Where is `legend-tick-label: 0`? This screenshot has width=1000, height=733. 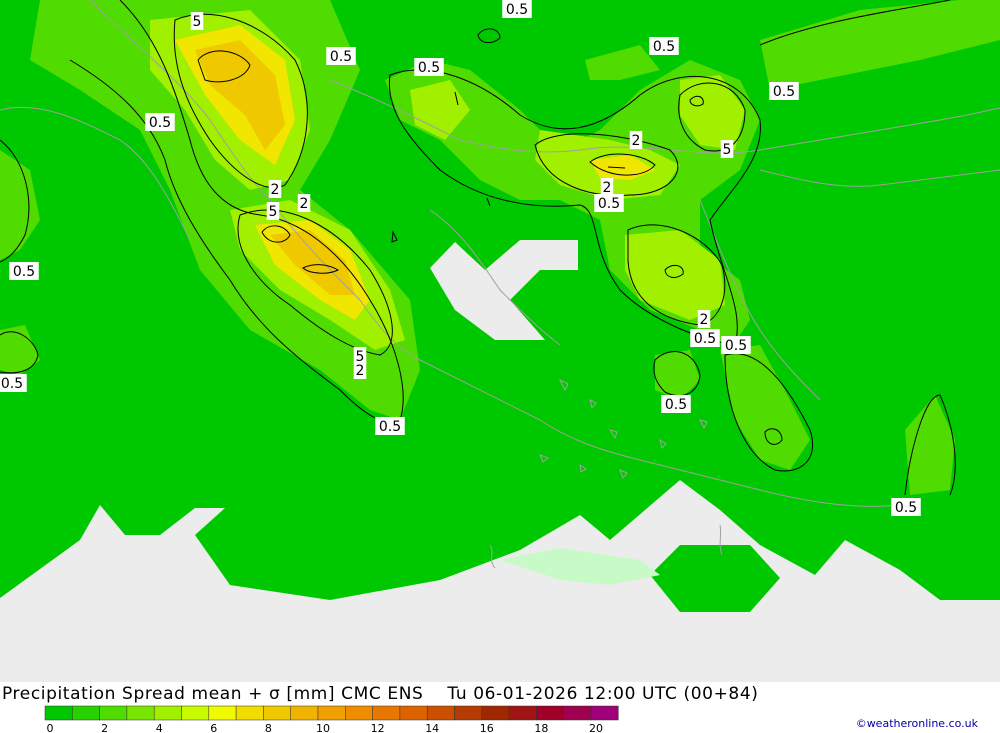 legend-tick-label: 0 is located at coordinates (50, 727).